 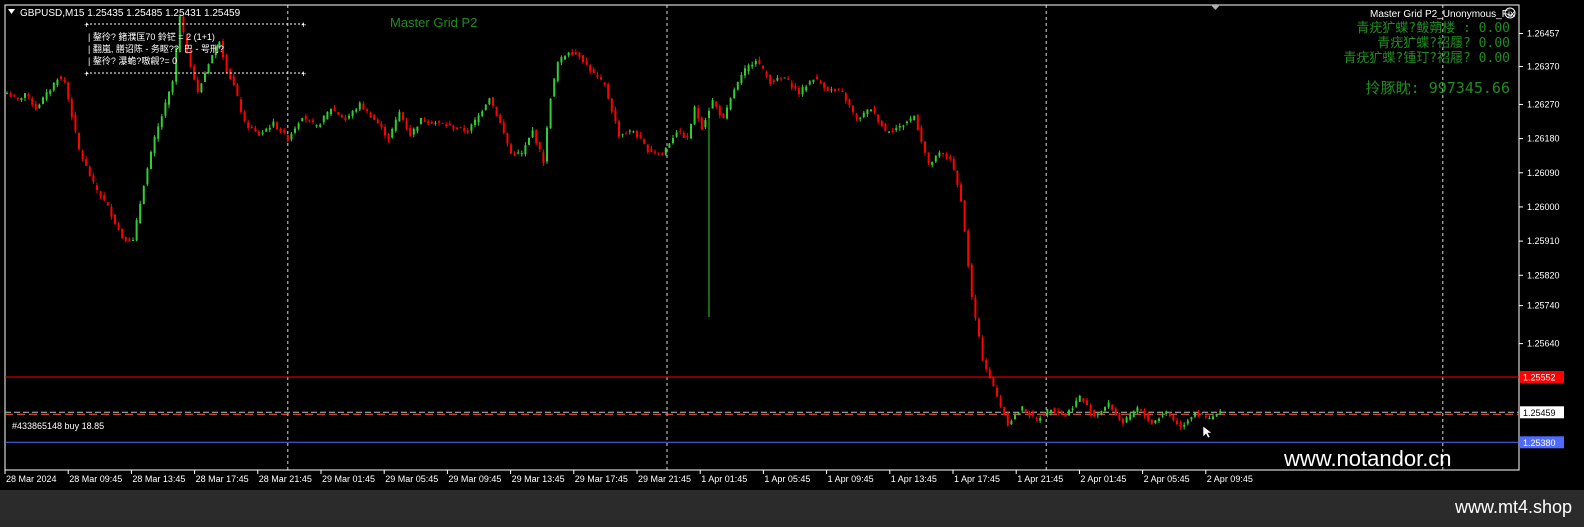 What do you see at coordinates (1442, 14) in the screenshot?
I see `ea-name: Master Grid P2_Unonymous_Fix` at bounding box center [1442, 14].